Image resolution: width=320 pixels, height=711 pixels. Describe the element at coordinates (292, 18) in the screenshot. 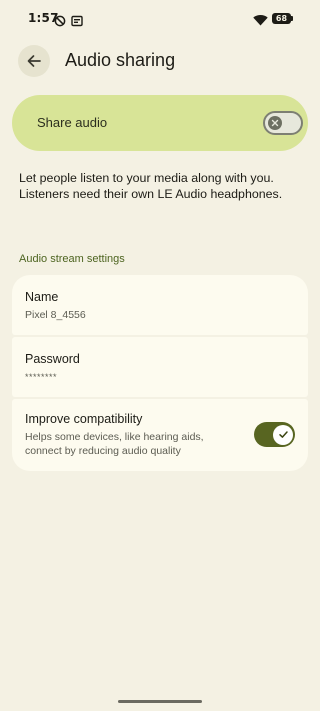

I see `battery-cap` at that location.